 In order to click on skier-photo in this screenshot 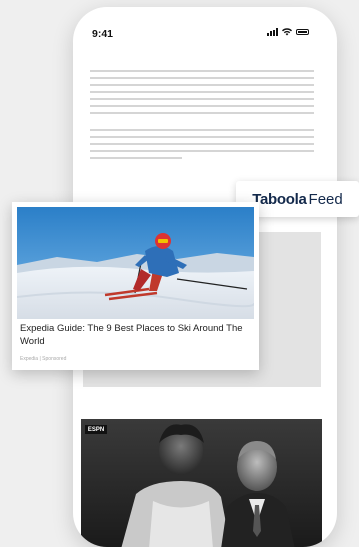, I will do `click(135, 263)`.